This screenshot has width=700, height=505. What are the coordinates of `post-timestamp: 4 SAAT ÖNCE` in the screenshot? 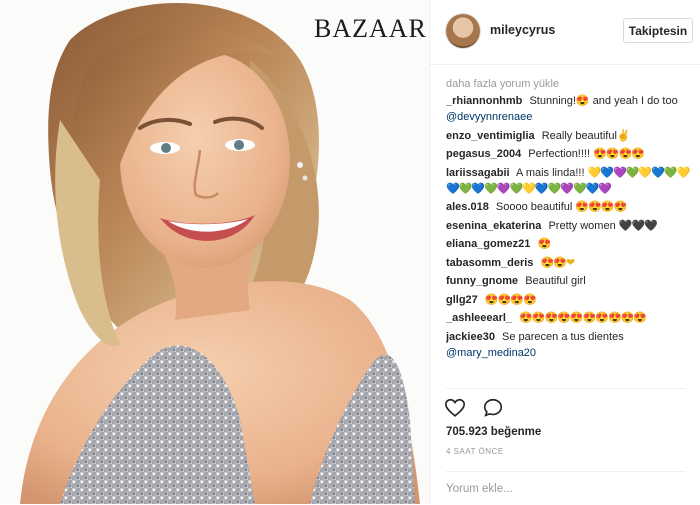 It's located at (475, 451).